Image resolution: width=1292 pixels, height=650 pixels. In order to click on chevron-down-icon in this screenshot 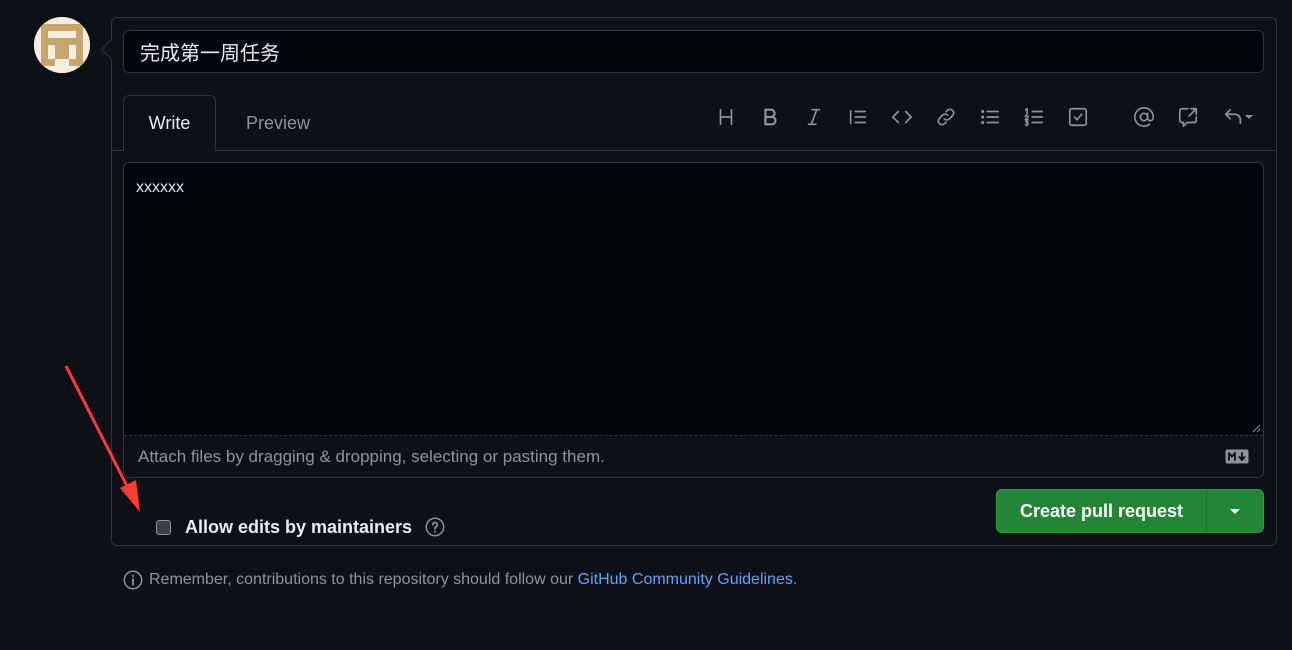, I will do `click(1249, 117)`.